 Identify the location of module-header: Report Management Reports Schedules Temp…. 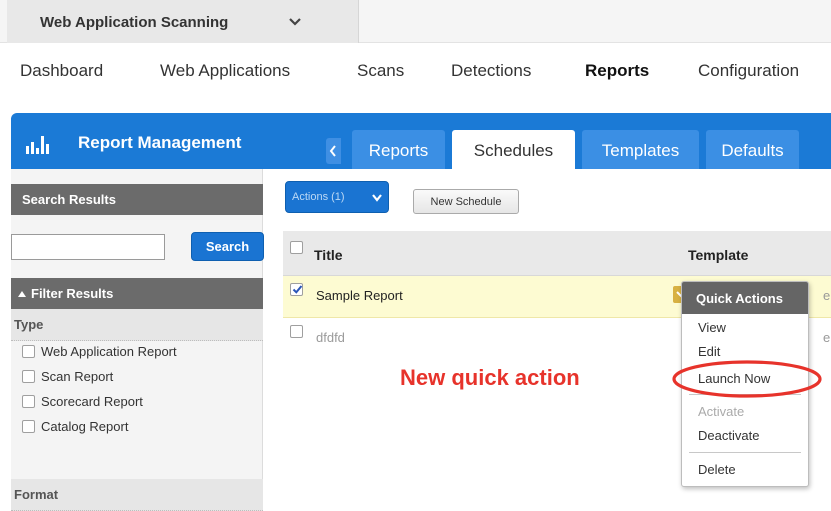
(421, 141).